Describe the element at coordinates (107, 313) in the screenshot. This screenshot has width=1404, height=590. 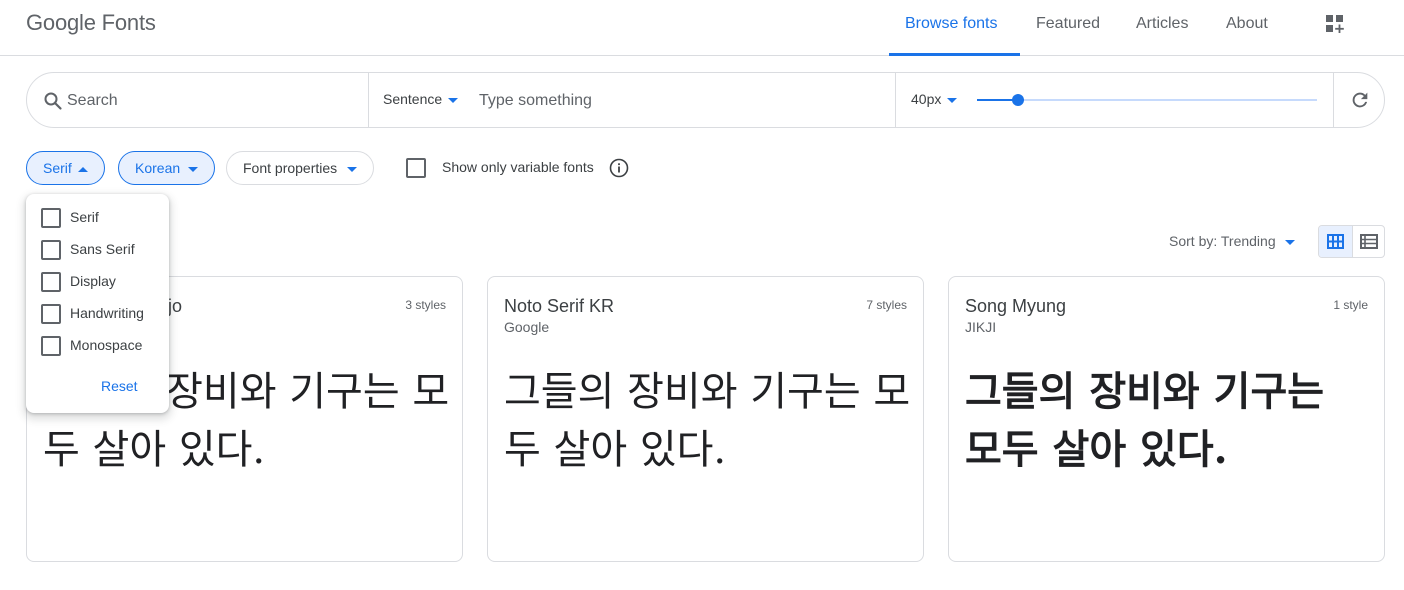
I see `category-option-label: Handwriting` at that location.